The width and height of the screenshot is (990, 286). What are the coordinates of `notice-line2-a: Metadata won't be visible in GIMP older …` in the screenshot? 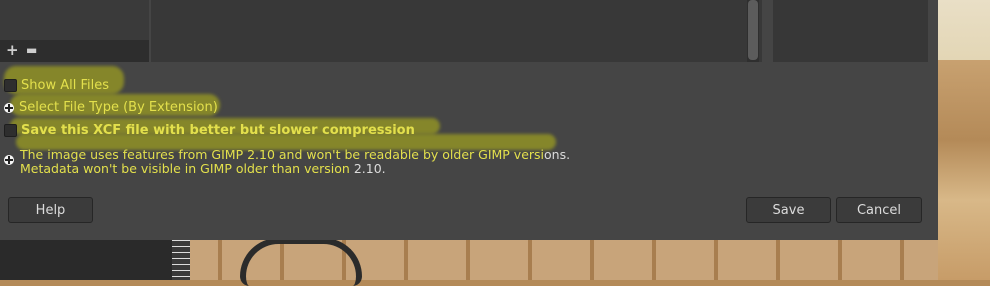 It's located at (187, 168).